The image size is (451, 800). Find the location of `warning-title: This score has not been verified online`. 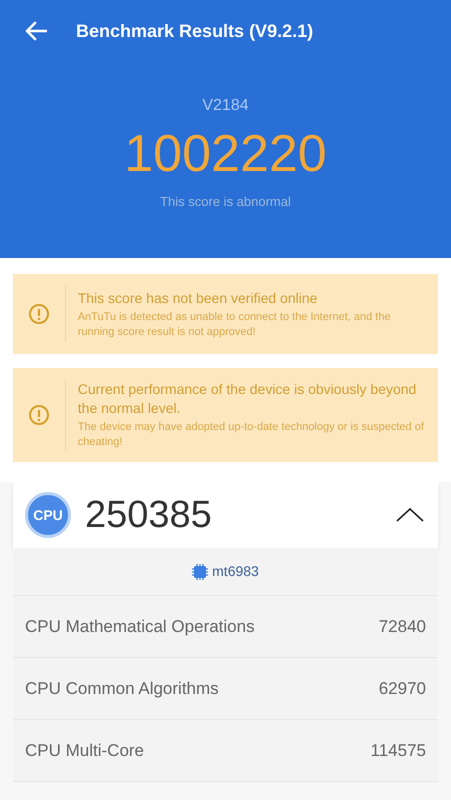

warning-title: This score has not been verified online is located at coordinates (198, 298).